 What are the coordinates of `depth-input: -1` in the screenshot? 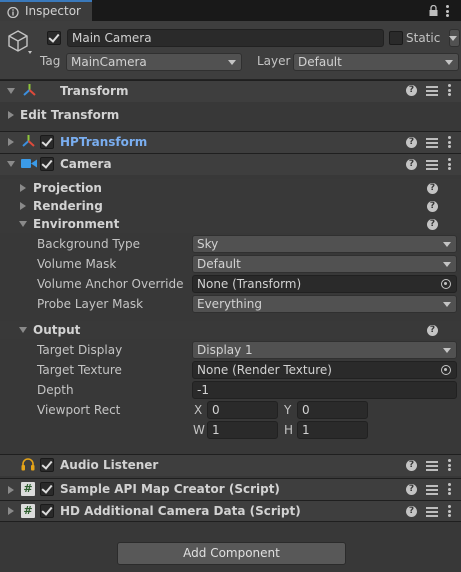 It's located at (324, 390).